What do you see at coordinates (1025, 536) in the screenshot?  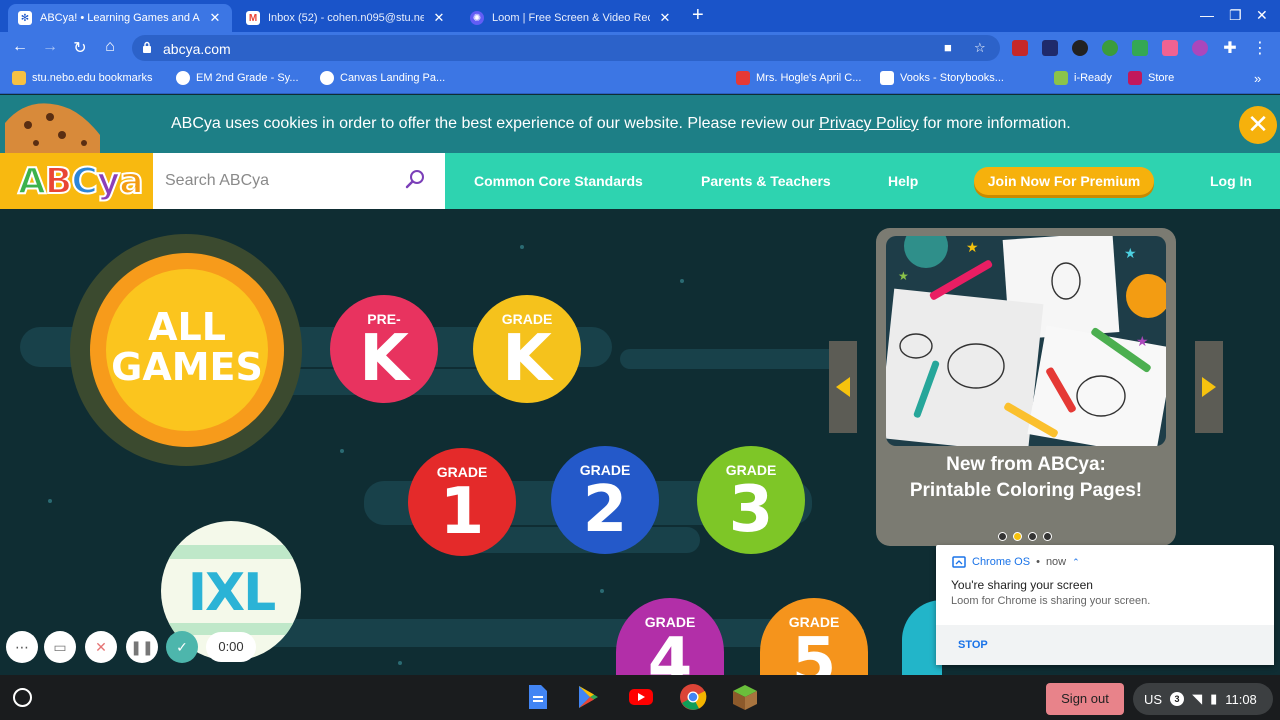 I see `carousel-dots` at bounding box center [1025, 536].